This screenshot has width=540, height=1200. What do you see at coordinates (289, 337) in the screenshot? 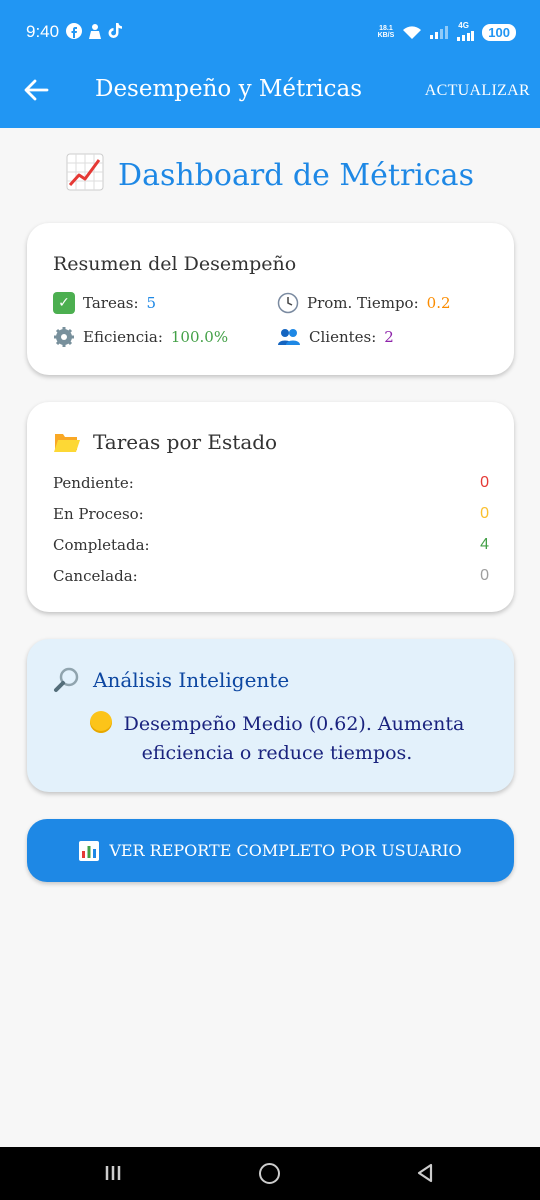
I see `people-icon` at bounding box center [289, 337].